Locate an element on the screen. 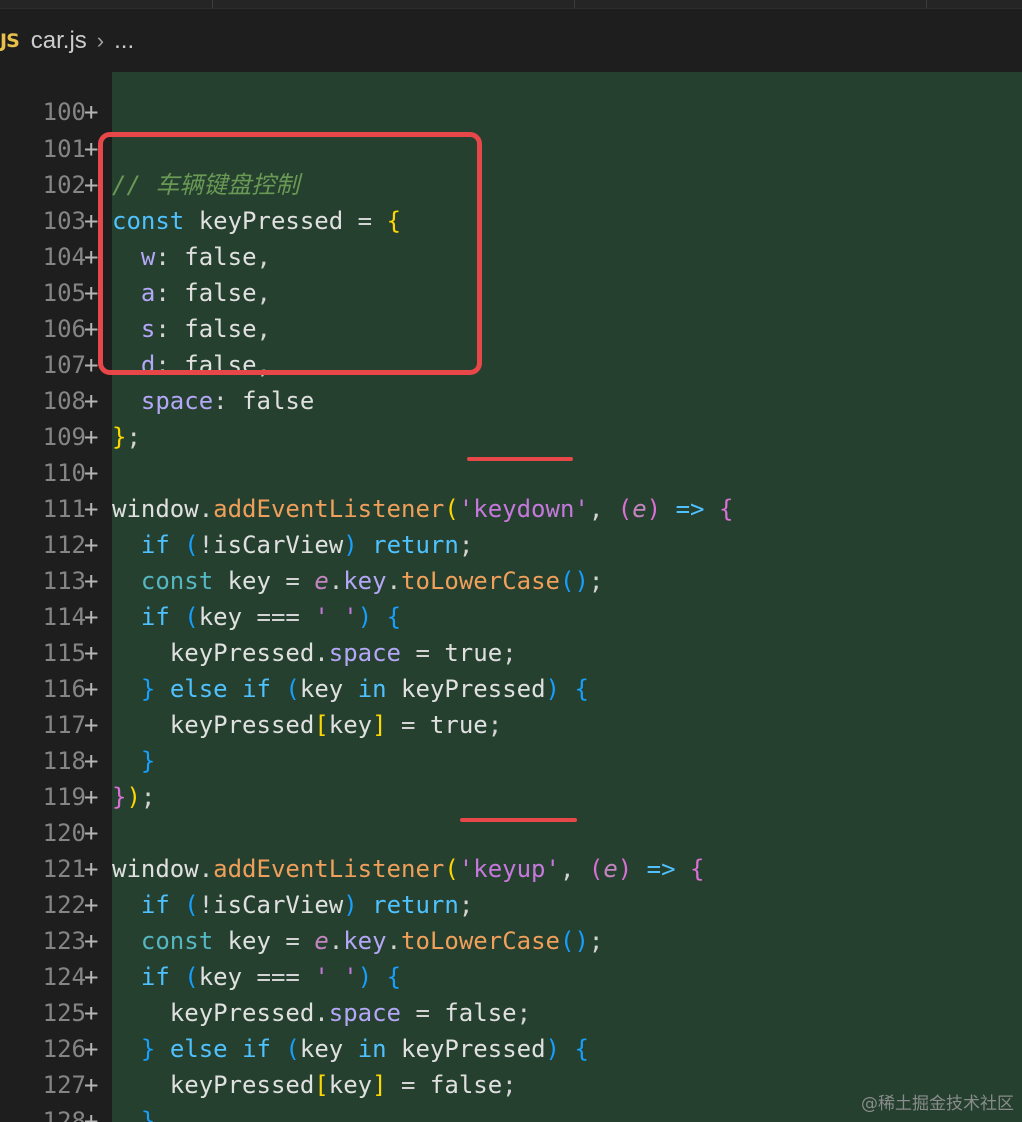 The height and width of the screenshot is (1122, 1022). code-line: 100 + is located at coordinates (511, 92).